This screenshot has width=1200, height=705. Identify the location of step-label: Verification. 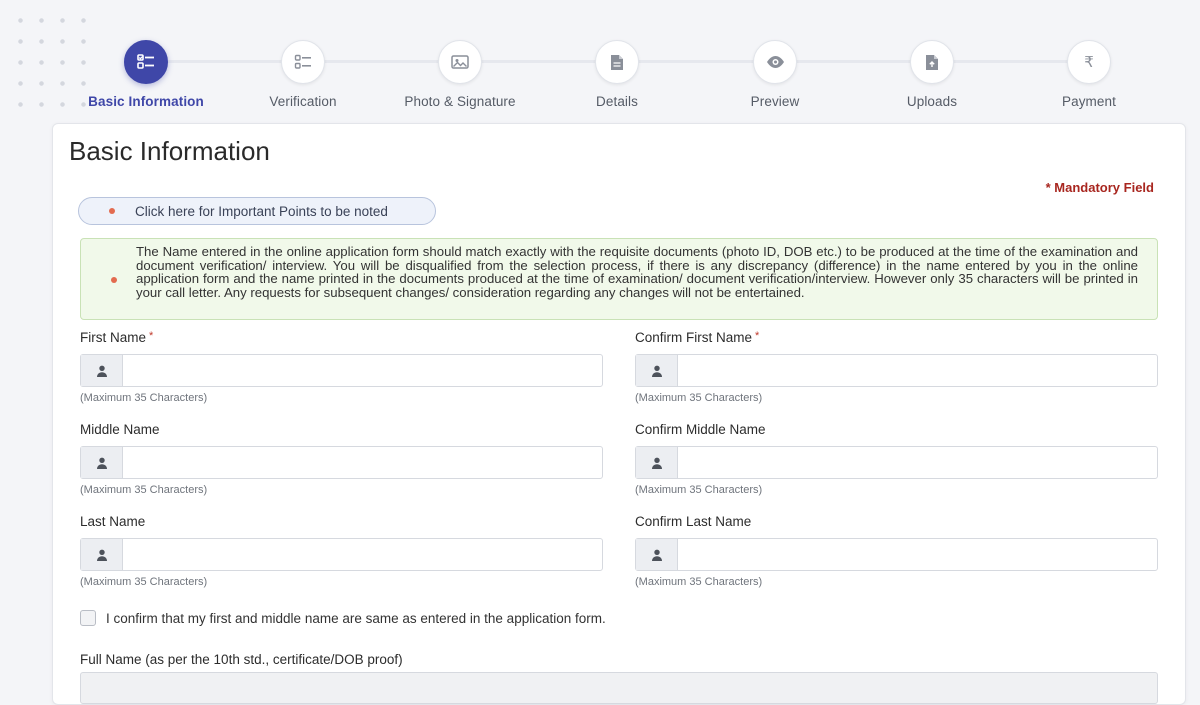
(303, 101).